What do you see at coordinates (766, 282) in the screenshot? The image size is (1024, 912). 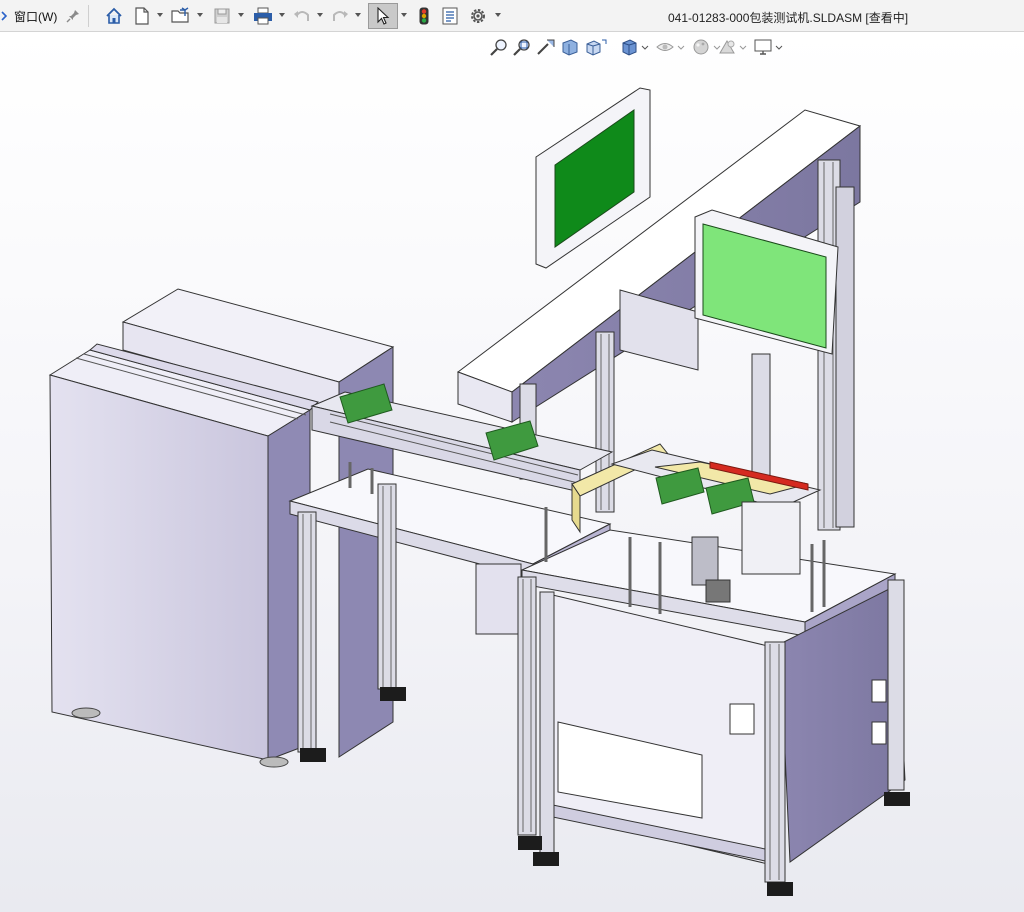 I see `monitor-right` at bounding box center [766, 282].